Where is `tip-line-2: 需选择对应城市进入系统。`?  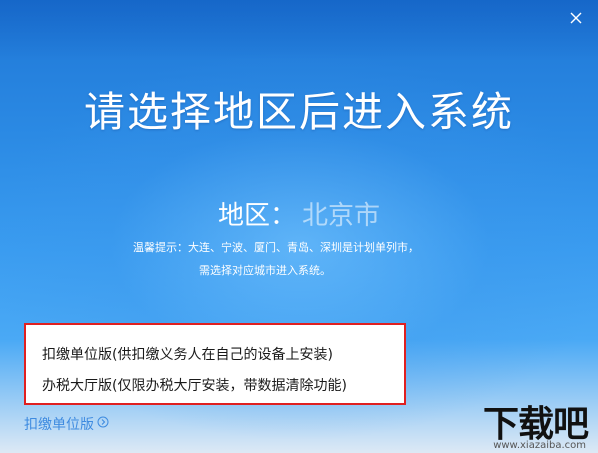
tip-line-2: 需选择对应城市进入系统。 is located at coordinates (265, 270).